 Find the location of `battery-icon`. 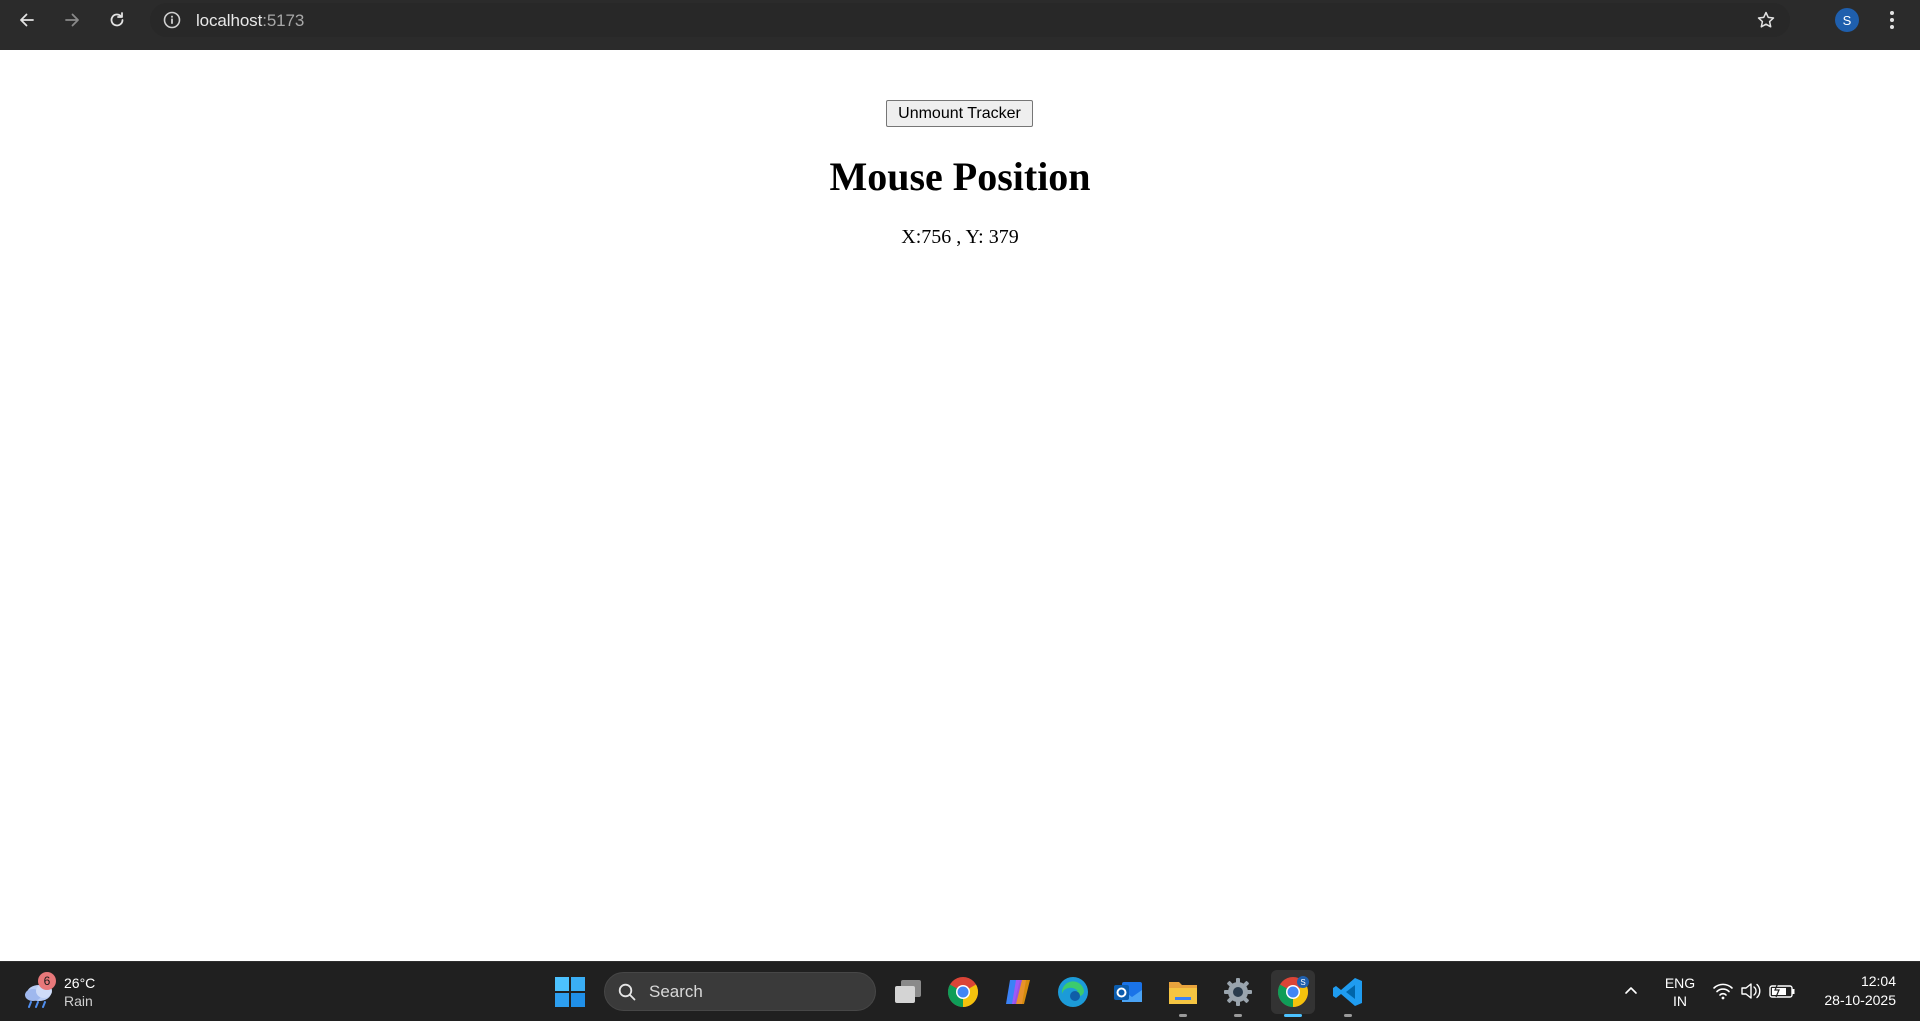

battery-icon is located at coordinates (1782, 990).